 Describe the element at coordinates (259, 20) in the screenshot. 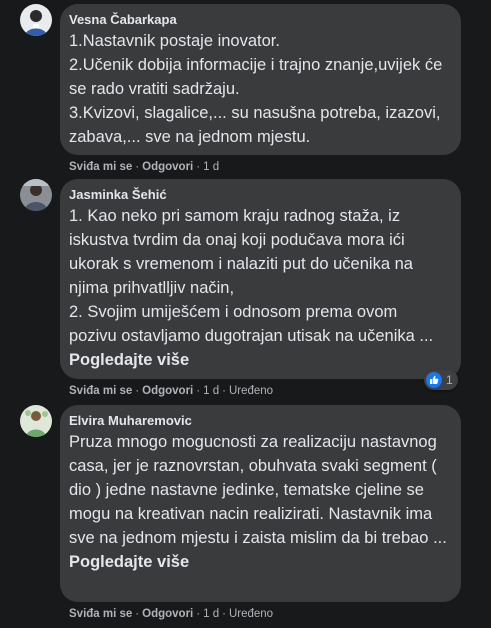

I see `comment-author: Vesna Čabarkapa` at that location.